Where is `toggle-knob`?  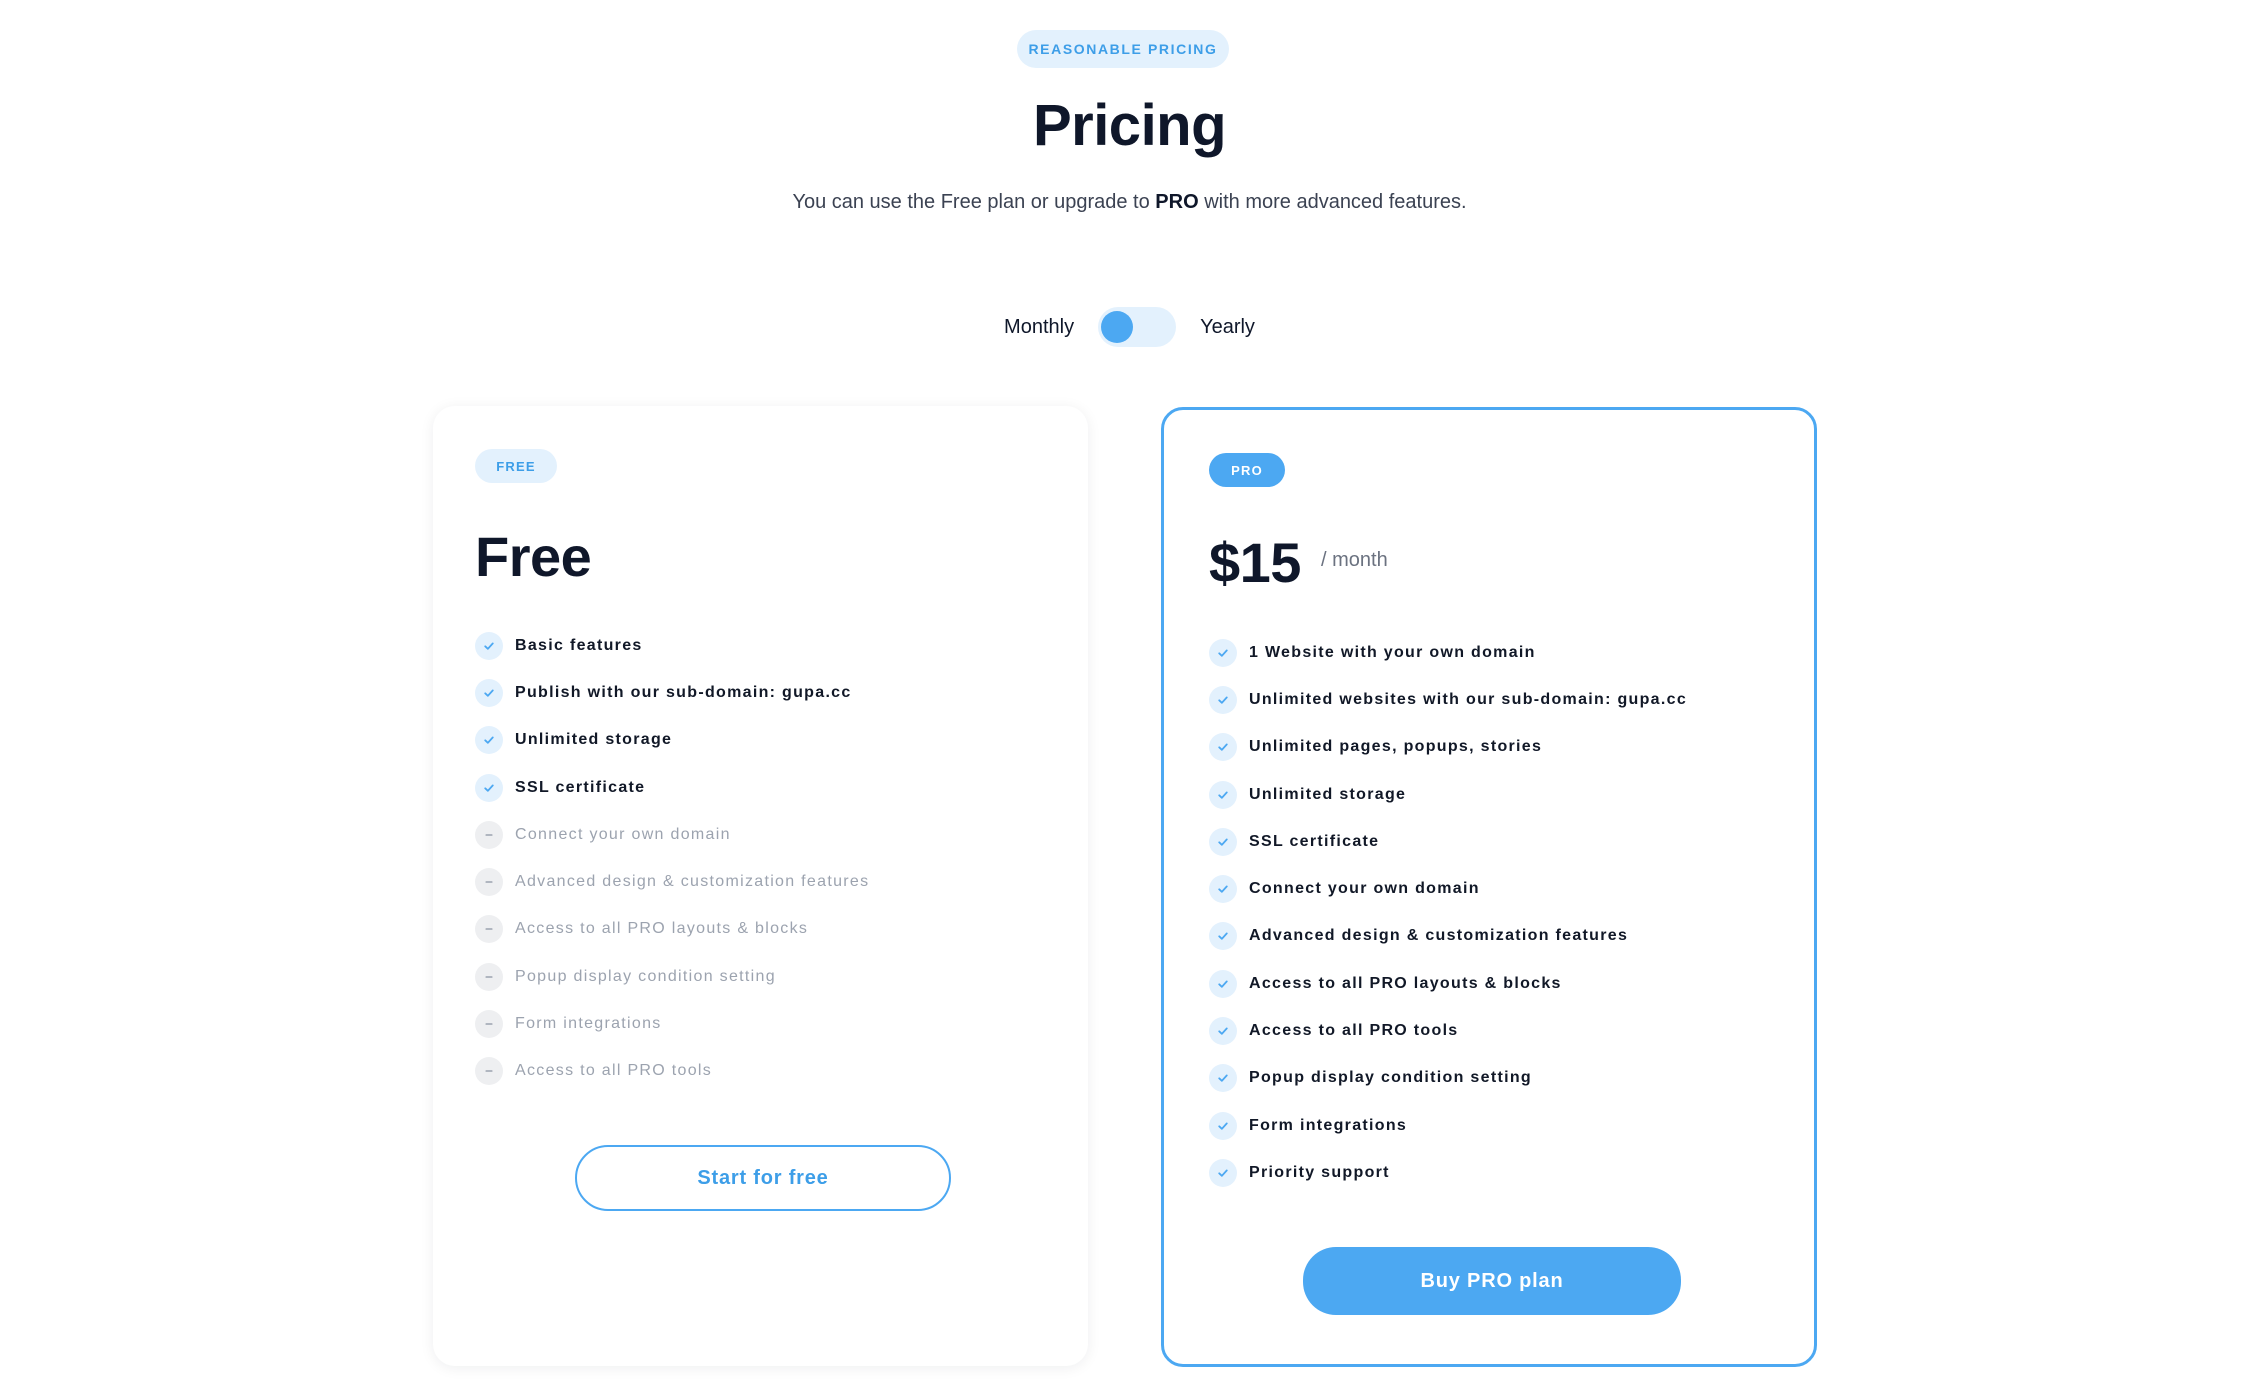
toggle-knob is located at coordinates (1117, 327).